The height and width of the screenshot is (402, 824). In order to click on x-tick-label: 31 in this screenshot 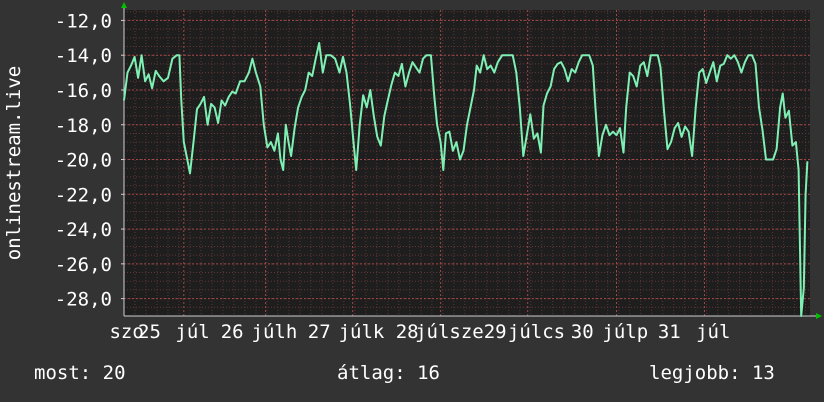, I will do `click(669, 332)`.